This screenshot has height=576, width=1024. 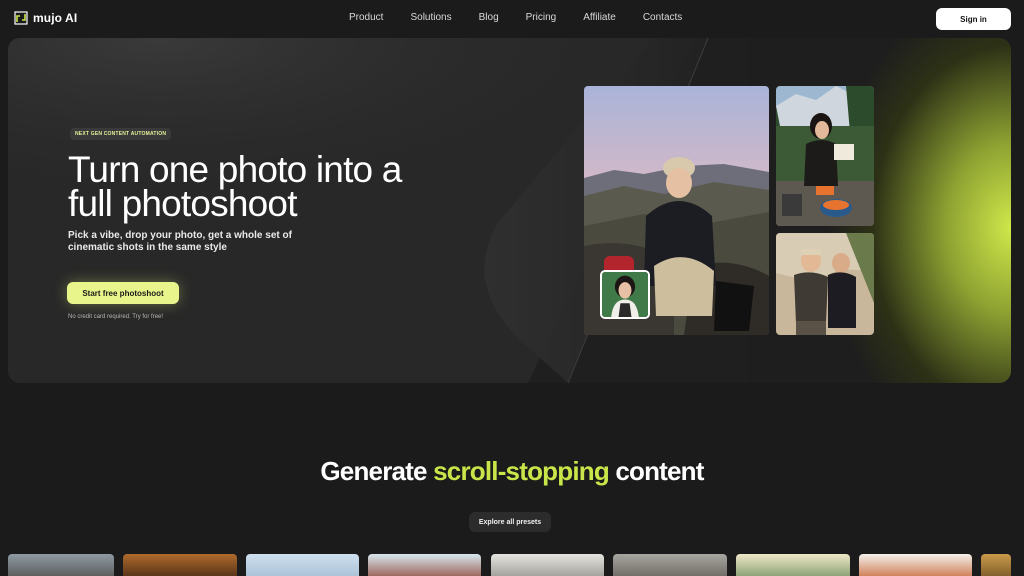 What do you see at coordinates (825, 284) in the screenshot?
I see `photo-friends-hiking` at bounding box center [825, 284].